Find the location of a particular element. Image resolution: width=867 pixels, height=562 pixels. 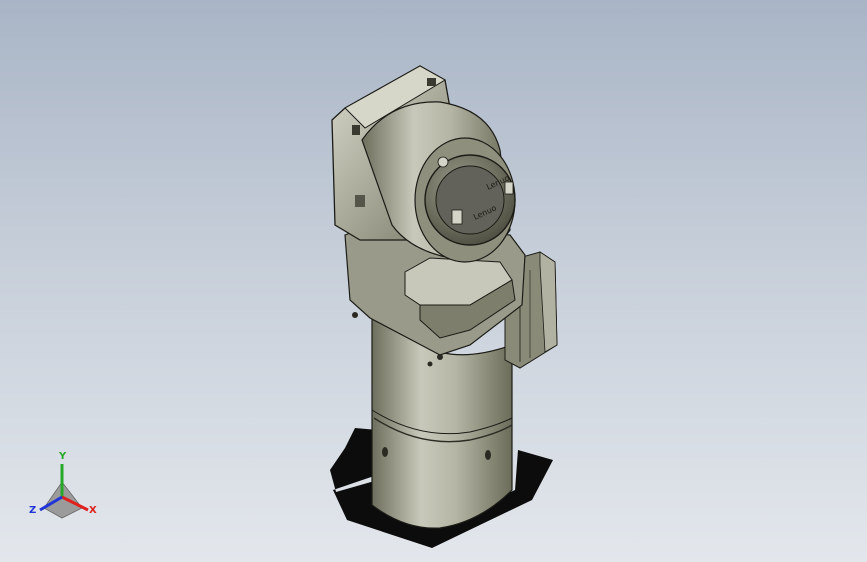

output-cap: Lenuo Lenuo is located at coordinates (470, 200).